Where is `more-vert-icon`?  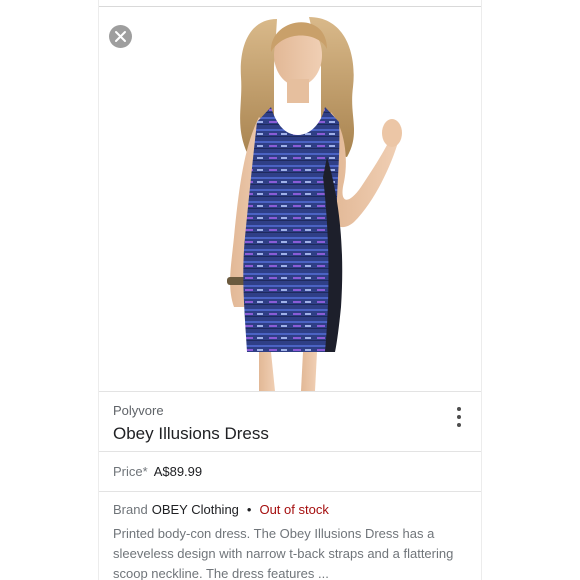 more-vert-icon is located at coordinates (459, 409).